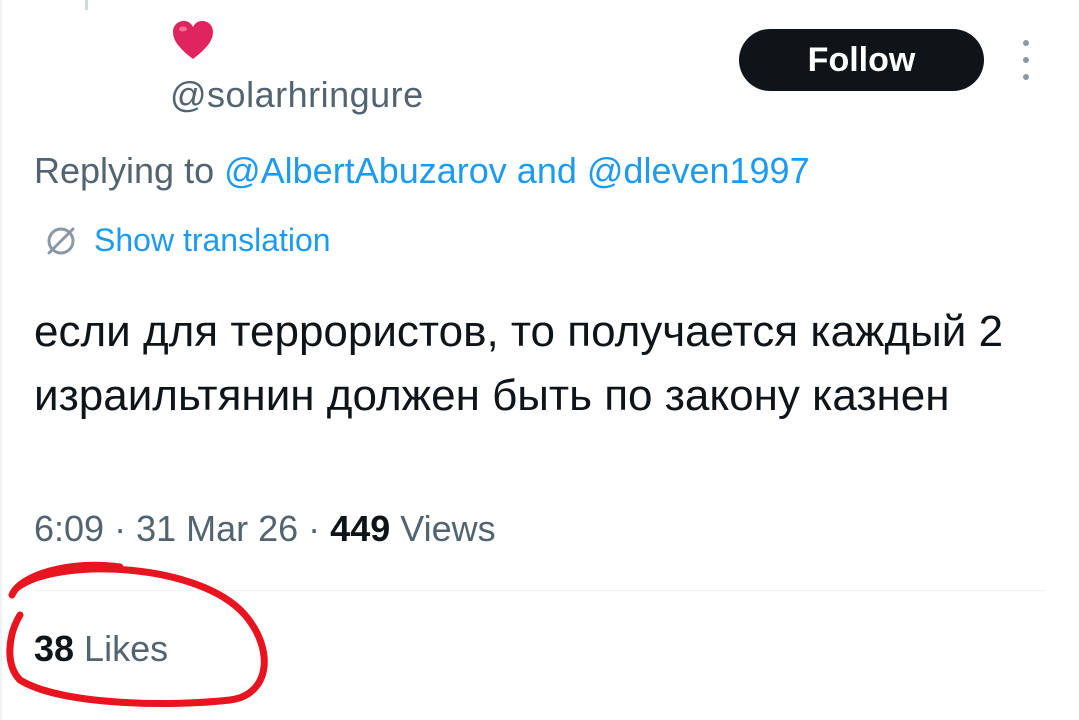 This screenshot has height=720, width=1079. What do you see at coordinates (212, 240) in the screenshot?
I see `show-translation-label: Show translation` at bounding box center [212, 240].